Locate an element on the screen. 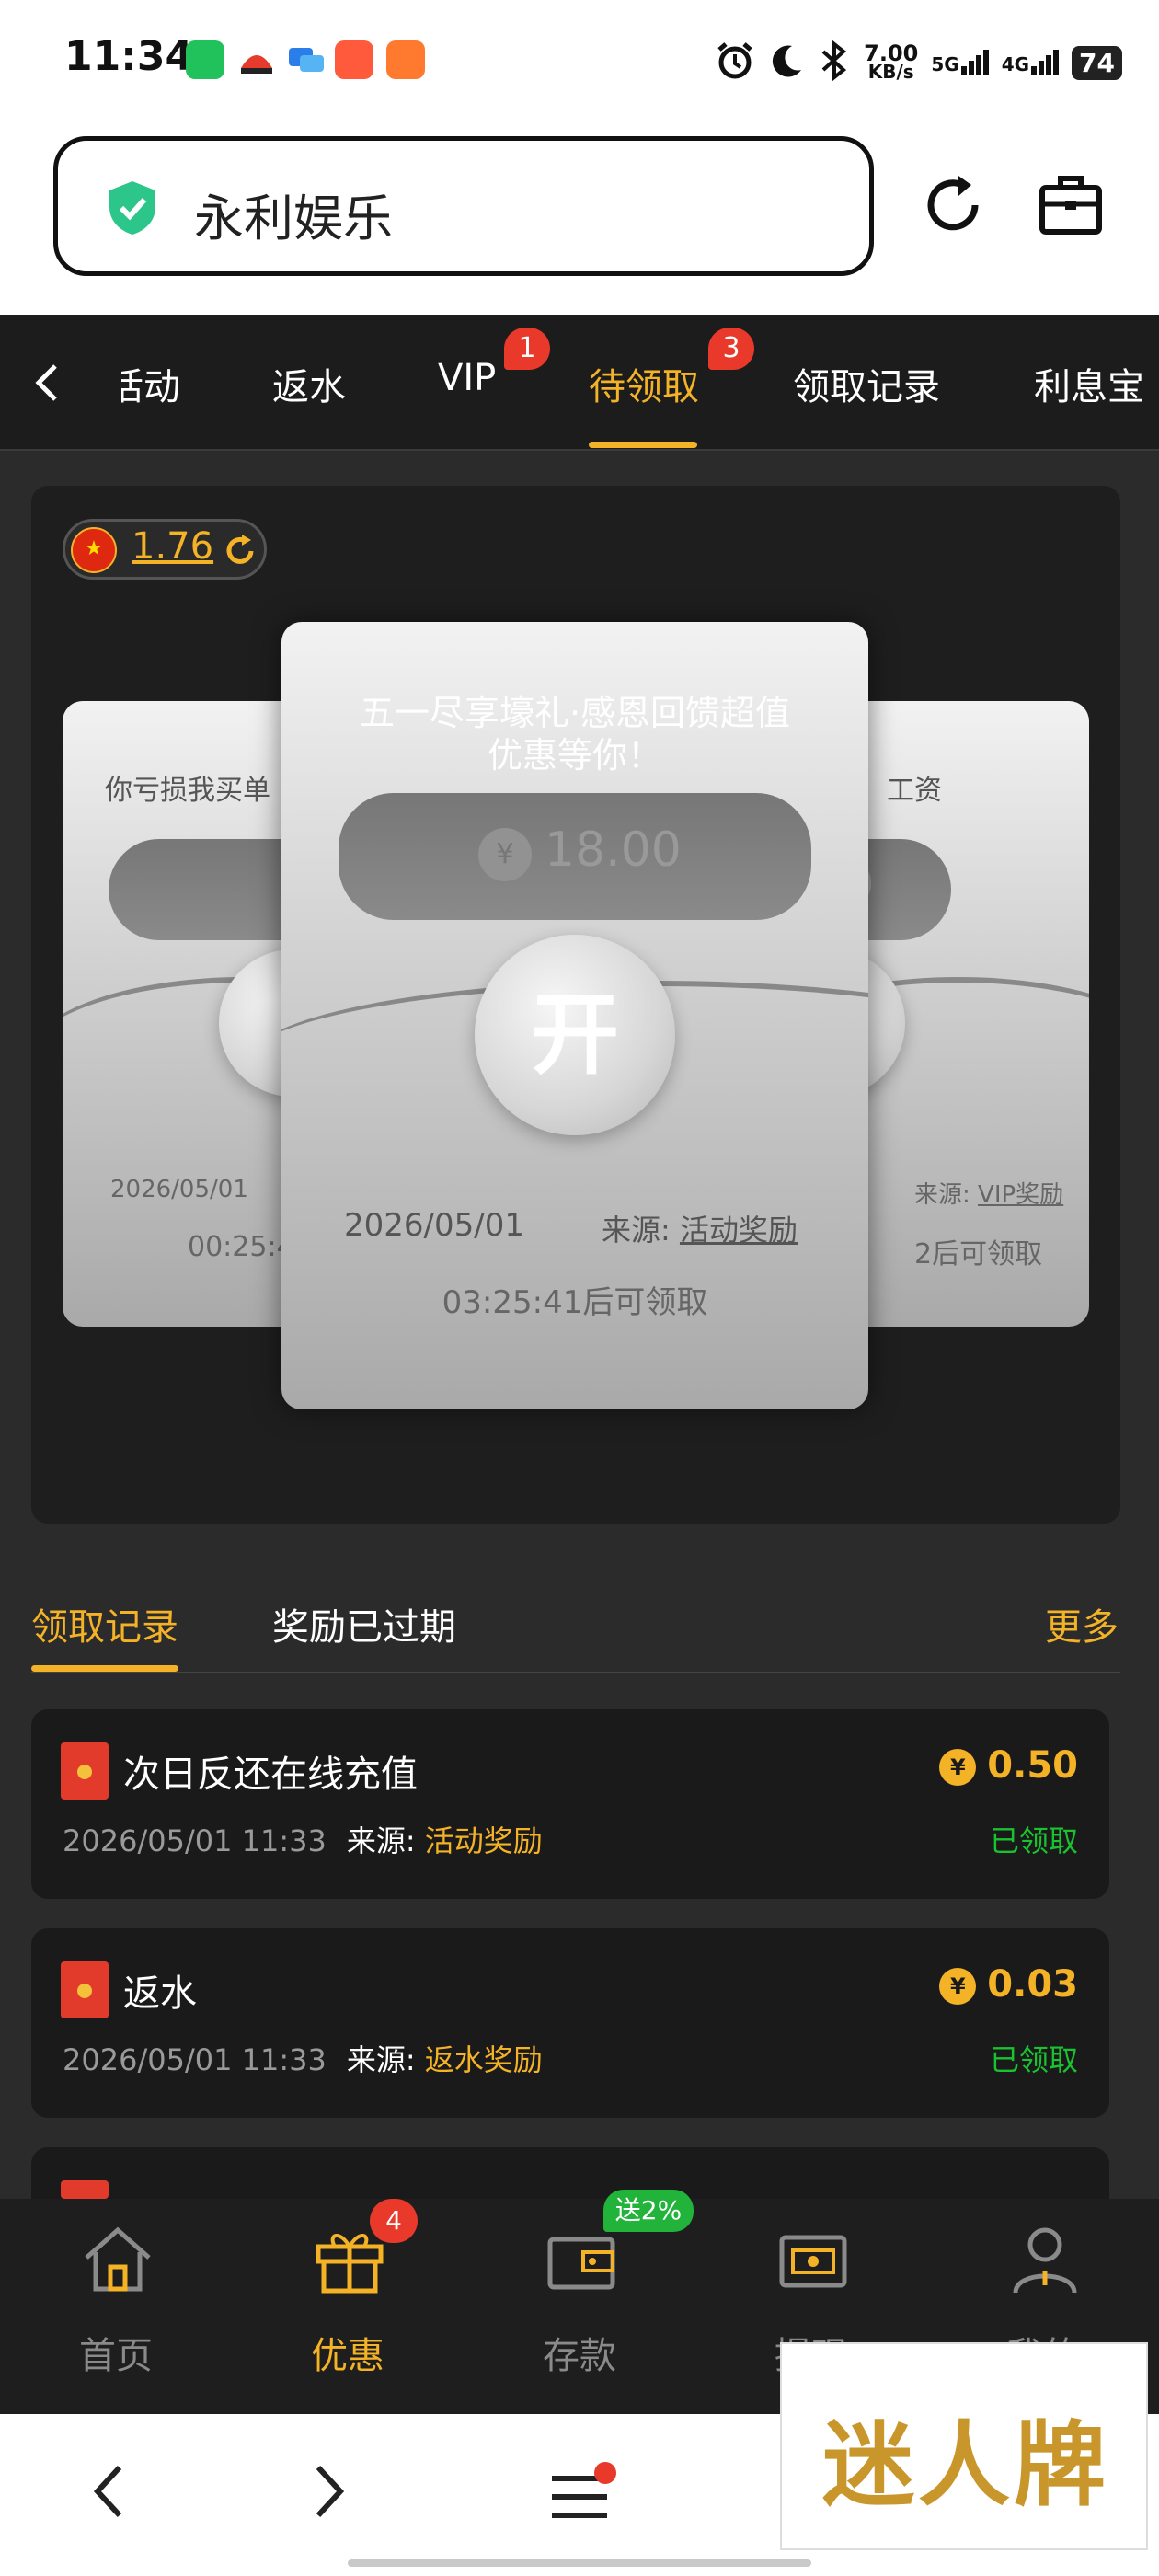  card-center-date: 2026/05/01 is located at coordinates (434, 1225).